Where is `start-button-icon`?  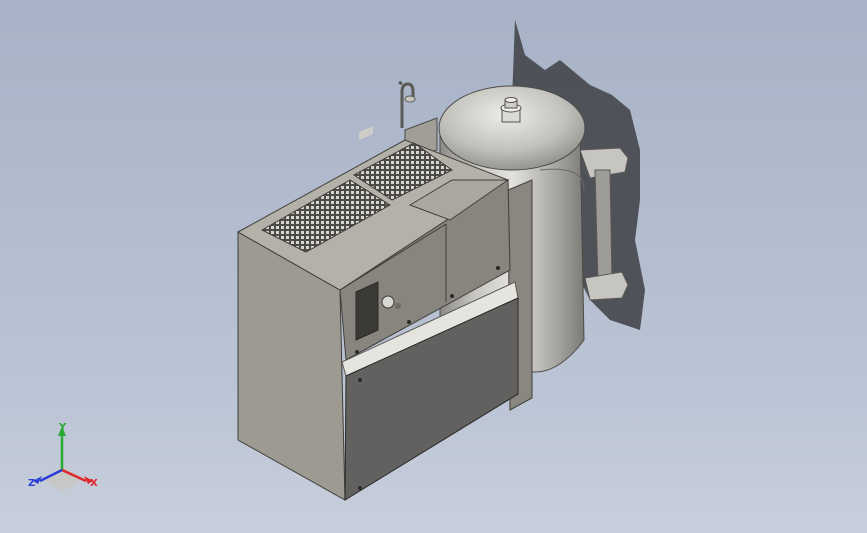
start-button-icon is located at coordinates (388, 302).